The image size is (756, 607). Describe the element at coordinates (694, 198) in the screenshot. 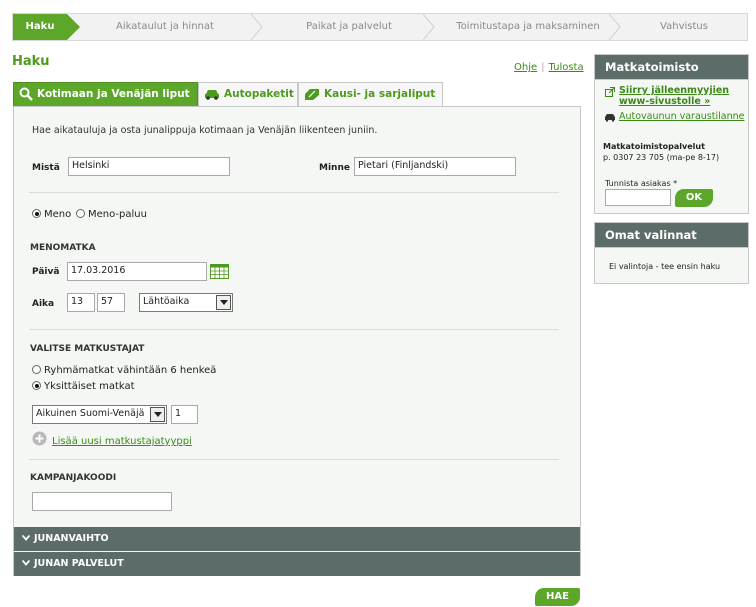

I see `ok-button: OK` at that location.